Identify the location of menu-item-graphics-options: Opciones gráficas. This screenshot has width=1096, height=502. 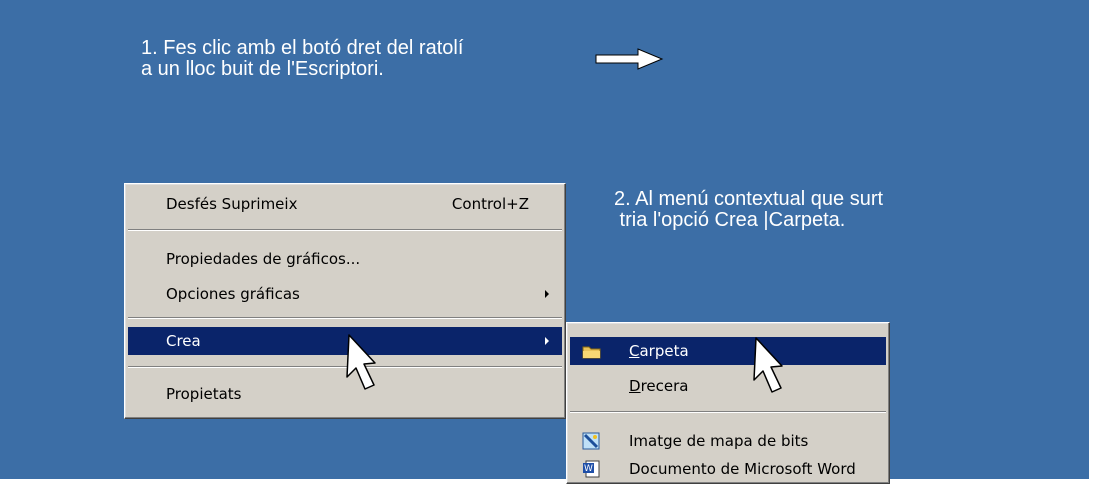
(345, 294).